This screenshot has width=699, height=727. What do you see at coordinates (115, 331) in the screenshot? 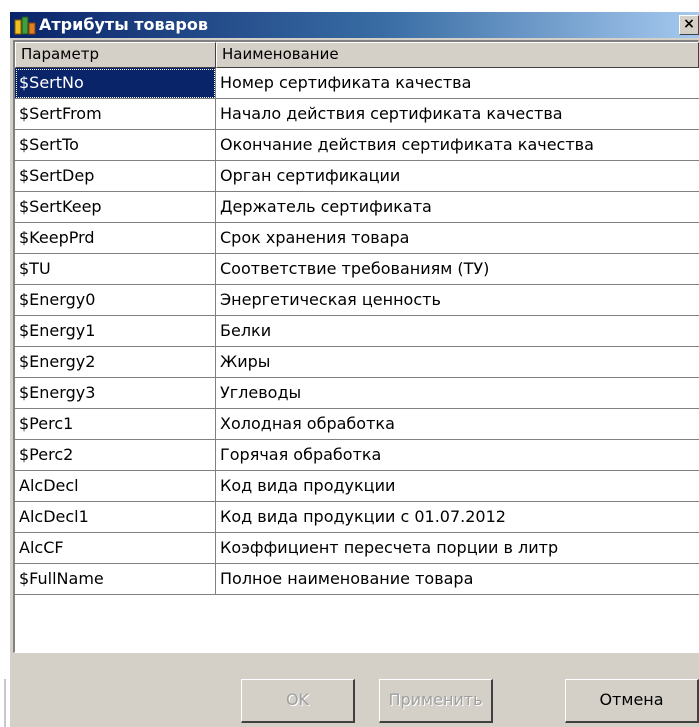
I see `param-cell: $Energy1` at bounding box center [115, 331].